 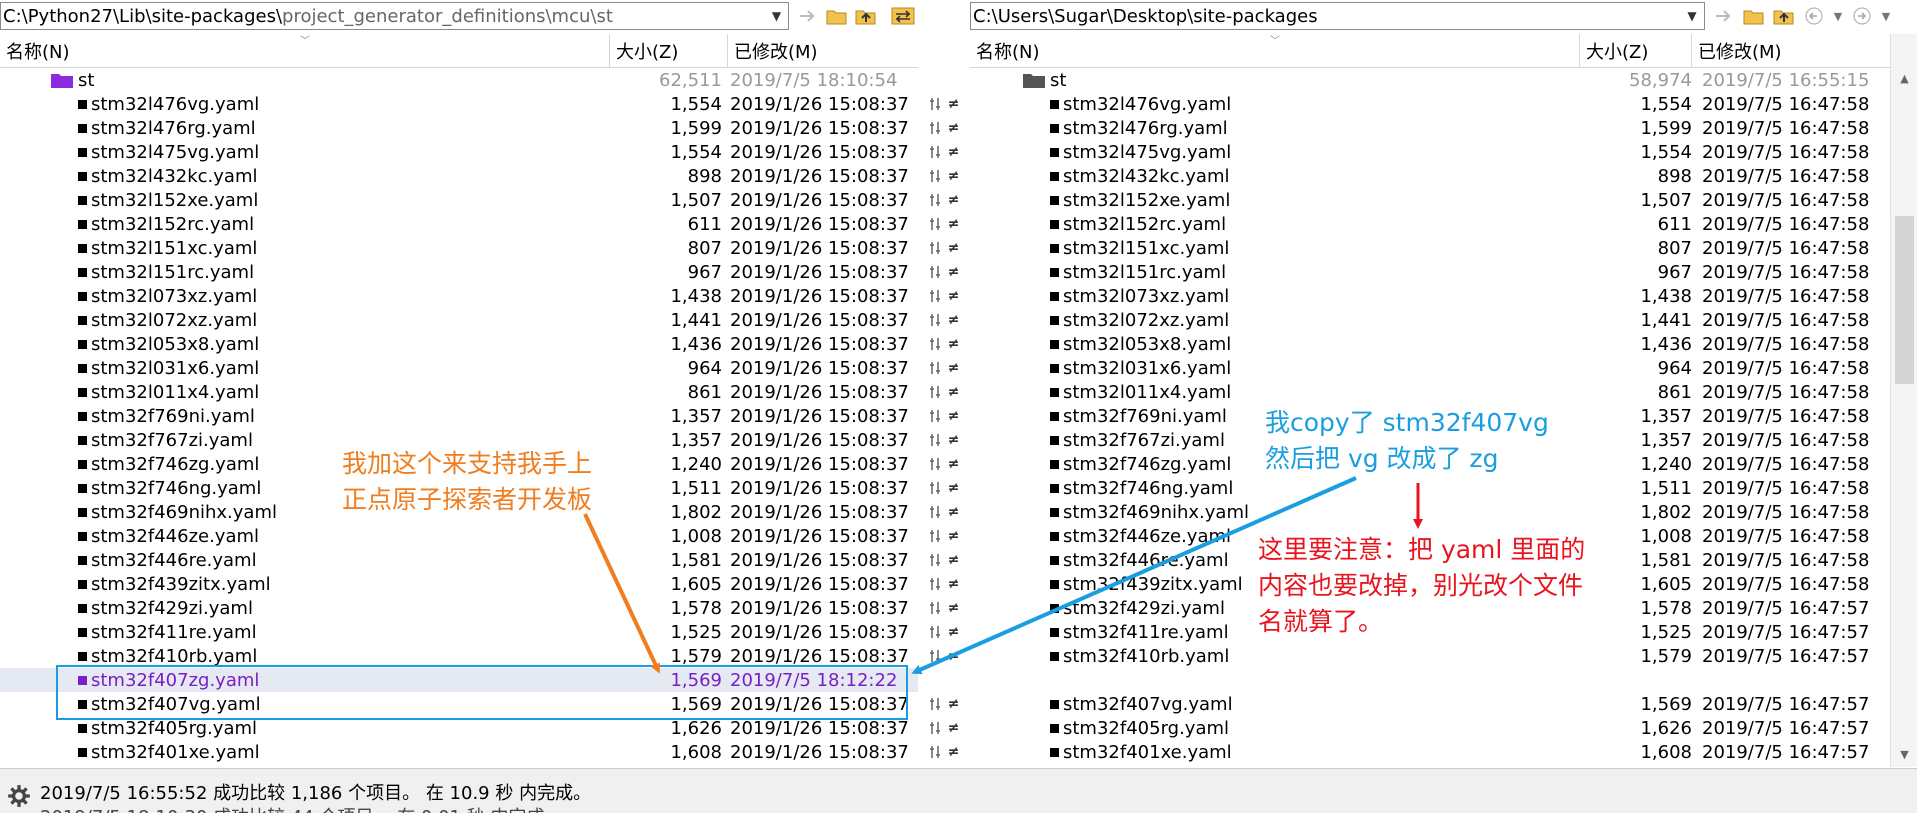 What do you see at coordinates (903, 16) in the screenshot?
I see `swap-panes-button` at bounding box center [903, 16].